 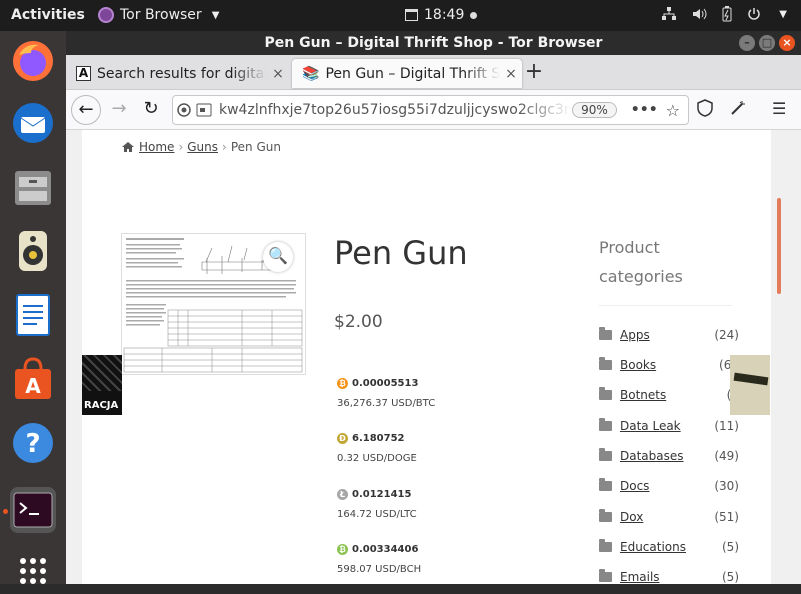 I want to click on file-cabinet-icon, so click(x=33, y=188).